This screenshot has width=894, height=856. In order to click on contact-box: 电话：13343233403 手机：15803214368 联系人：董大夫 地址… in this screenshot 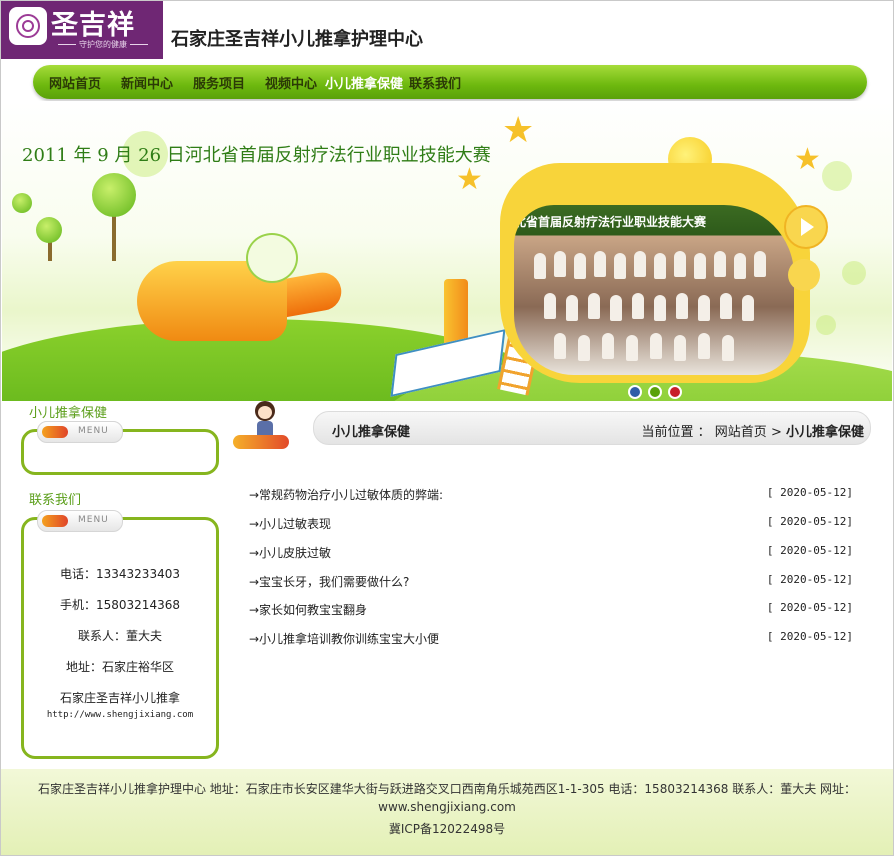, I will do `click(120, 638)`.